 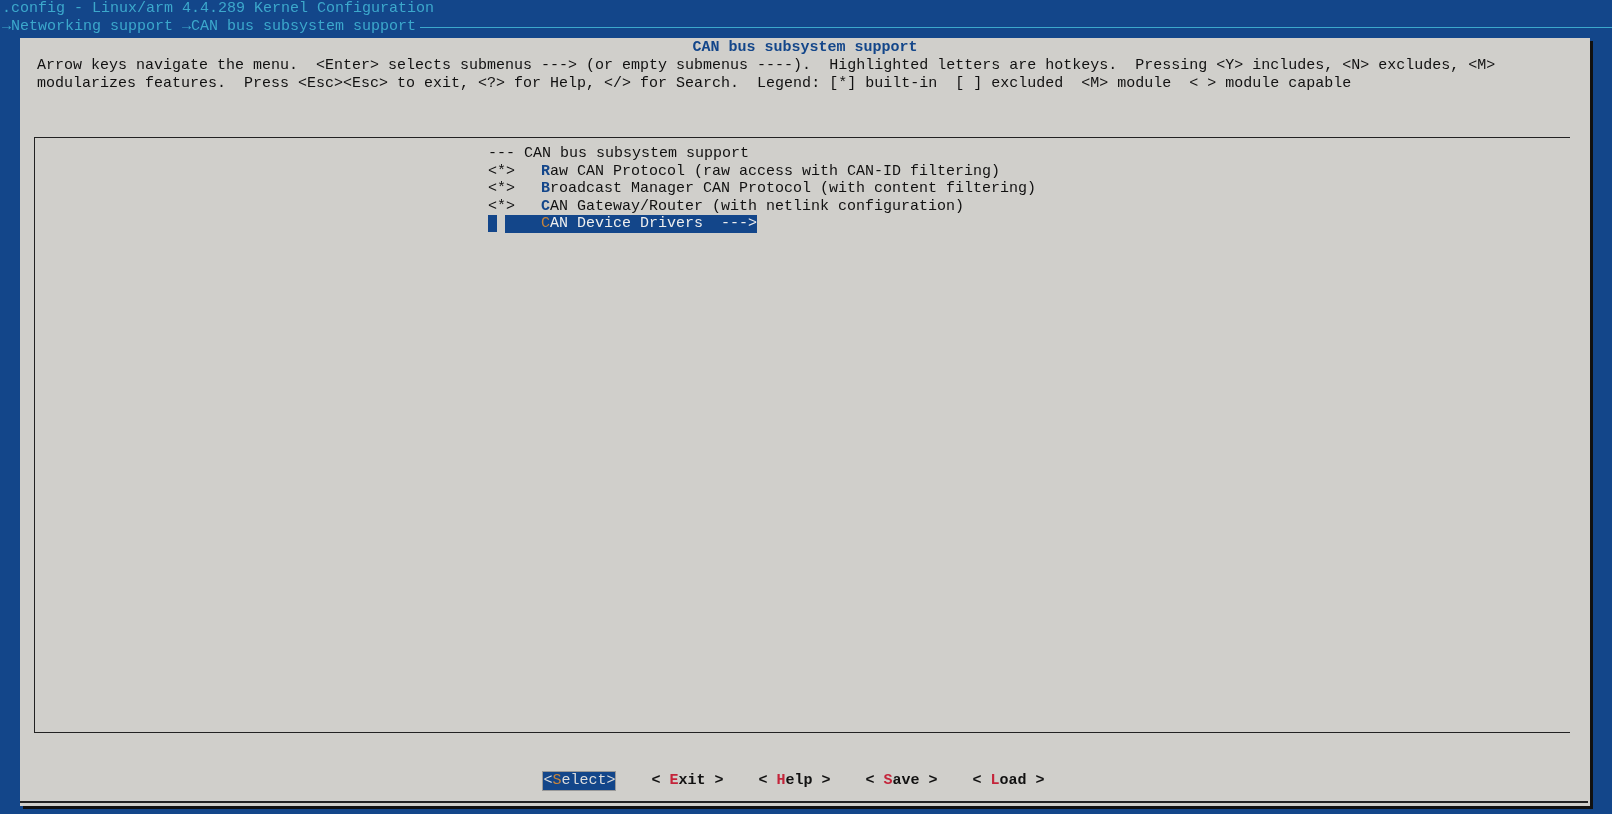 I want to click on menu-item: Broadcast Manager CAN Protocol (with content filtering), so click(x=789, y=189).